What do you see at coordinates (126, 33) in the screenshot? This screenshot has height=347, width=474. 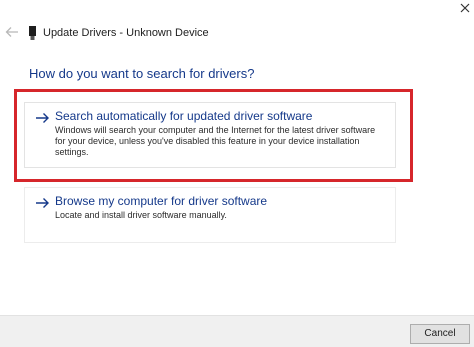 I see `window-title: Update Drivers - Unknown Device` at bounding box center [126, 33].